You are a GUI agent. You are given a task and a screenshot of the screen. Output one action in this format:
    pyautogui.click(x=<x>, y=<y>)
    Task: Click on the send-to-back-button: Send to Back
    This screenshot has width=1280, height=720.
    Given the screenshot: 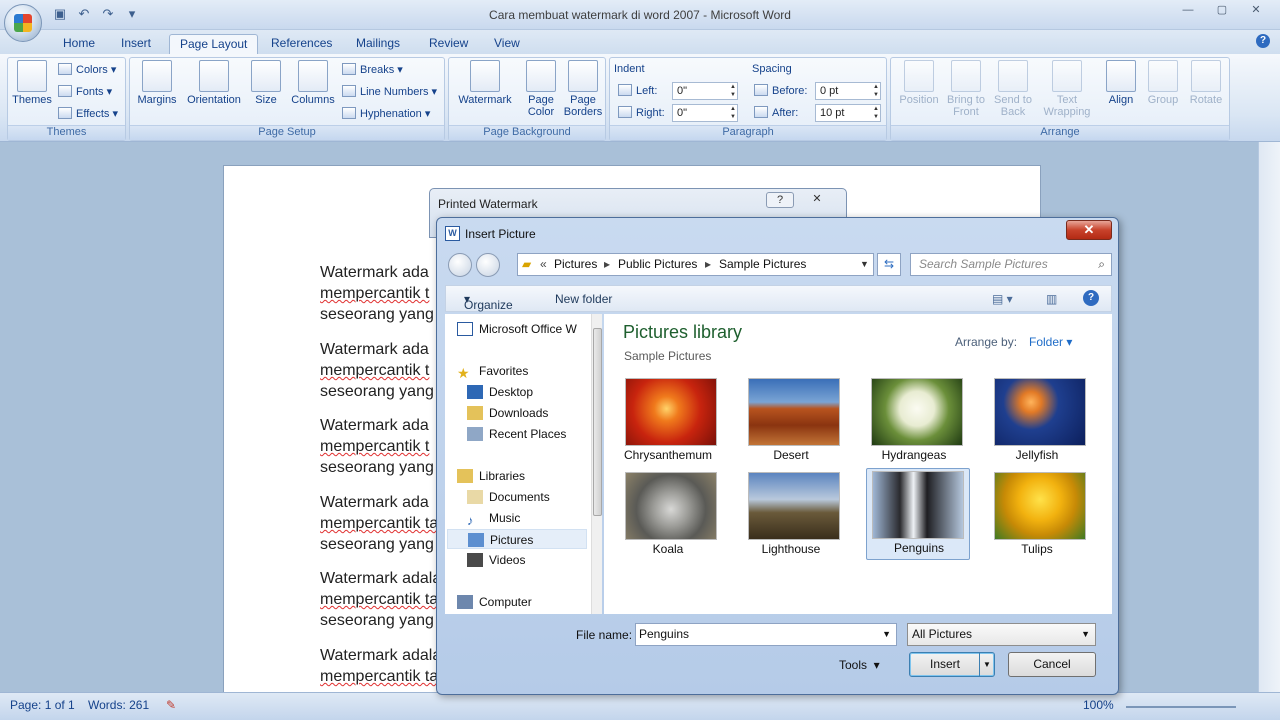 What is the action you would take?
    pyautogui.click(x=1013, y=89)
    